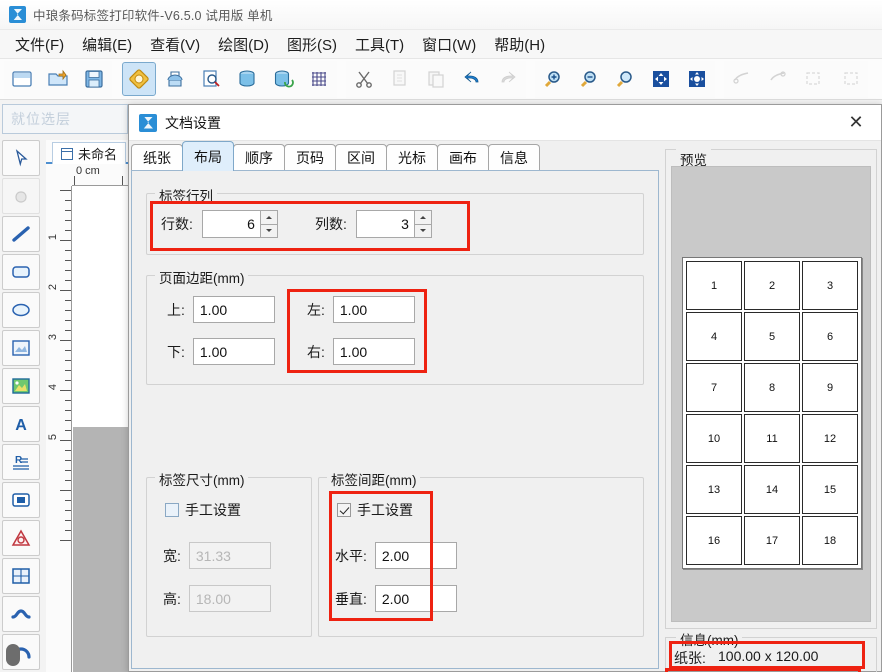 This screenshot has height=672, width=882. I want to click on zoom-out-icon, so click(589, 79).